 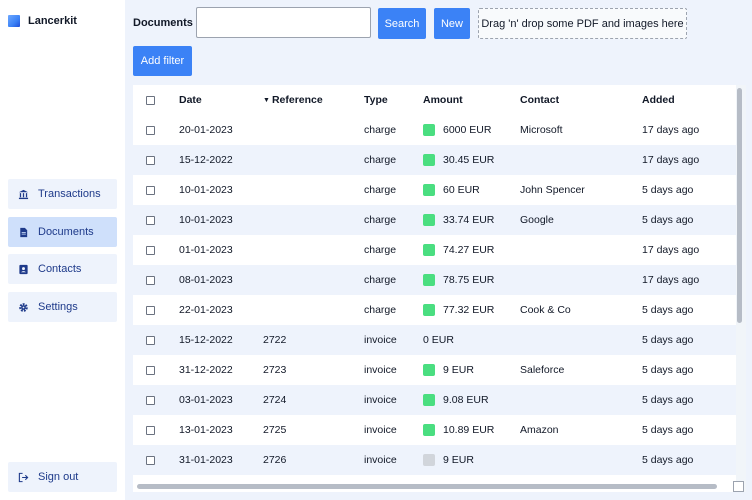 I want to click on cell-amount: 10.89 EUR, so click(x=458, y=430).